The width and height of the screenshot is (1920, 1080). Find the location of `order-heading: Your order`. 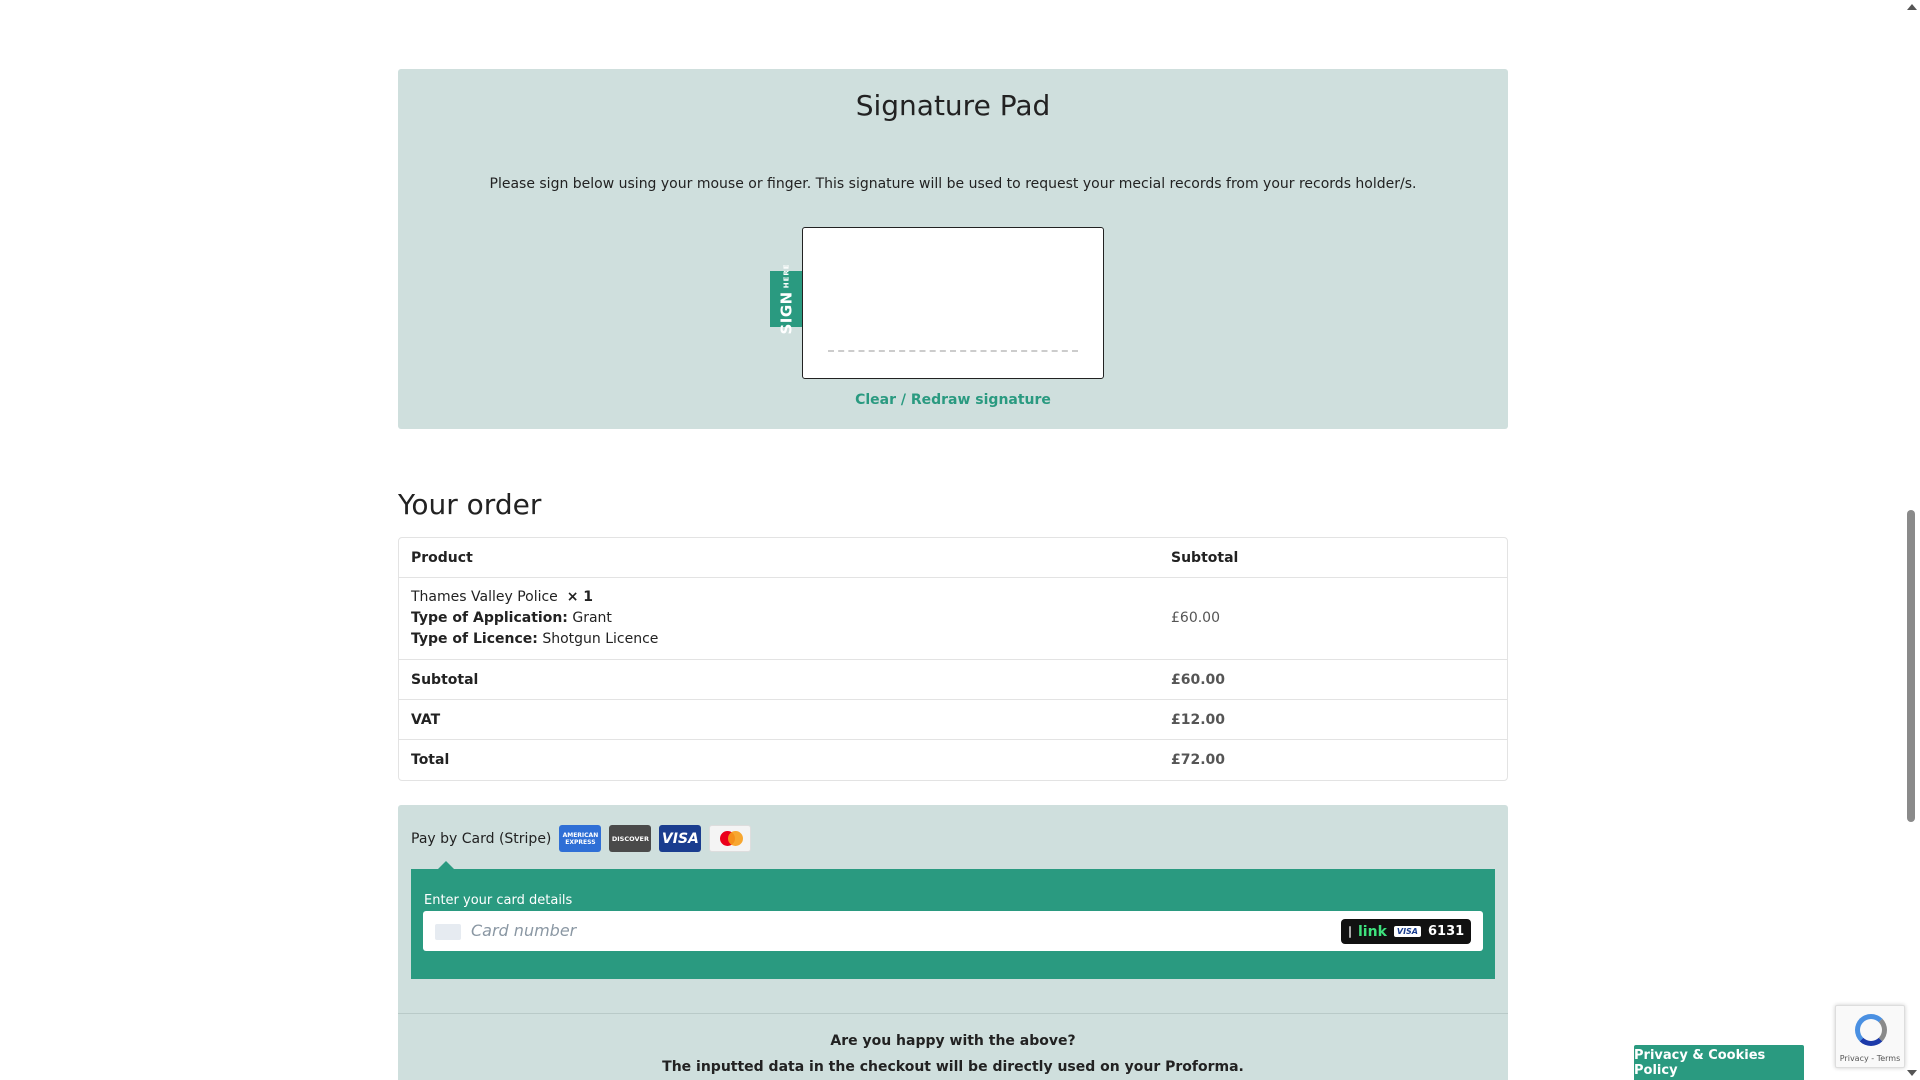

order-heading: Your order is located at coordinates (470, 504).